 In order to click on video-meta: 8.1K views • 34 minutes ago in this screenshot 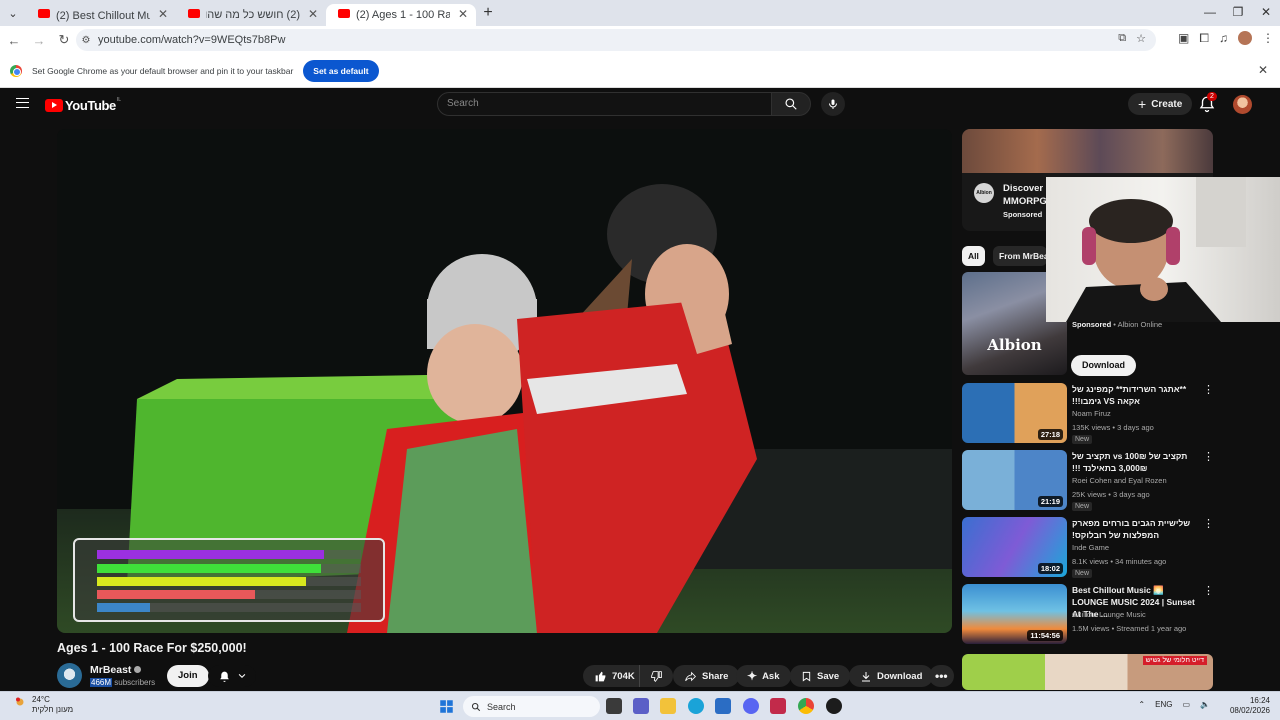, I will do `click(1119, 561)`.